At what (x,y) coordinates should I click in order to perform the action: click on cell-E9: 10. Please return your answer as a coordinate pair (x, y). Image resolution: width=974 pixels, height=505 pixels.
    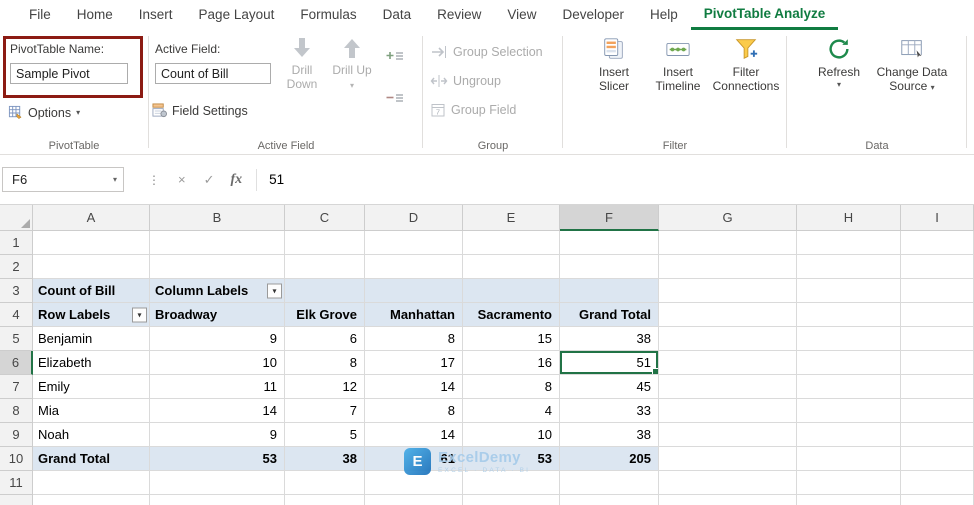
    Looking at the image, I should click on (511, 435).